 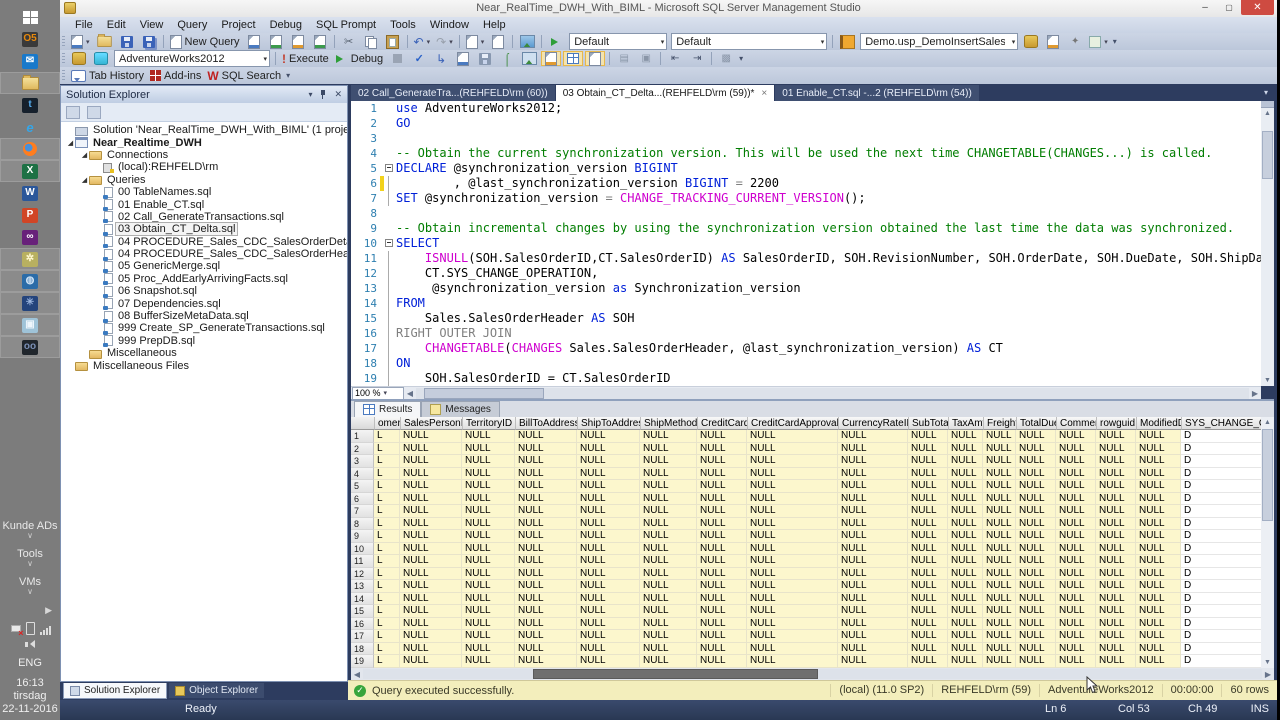 I want to click on query-options-button, so click(x=463, y=58).